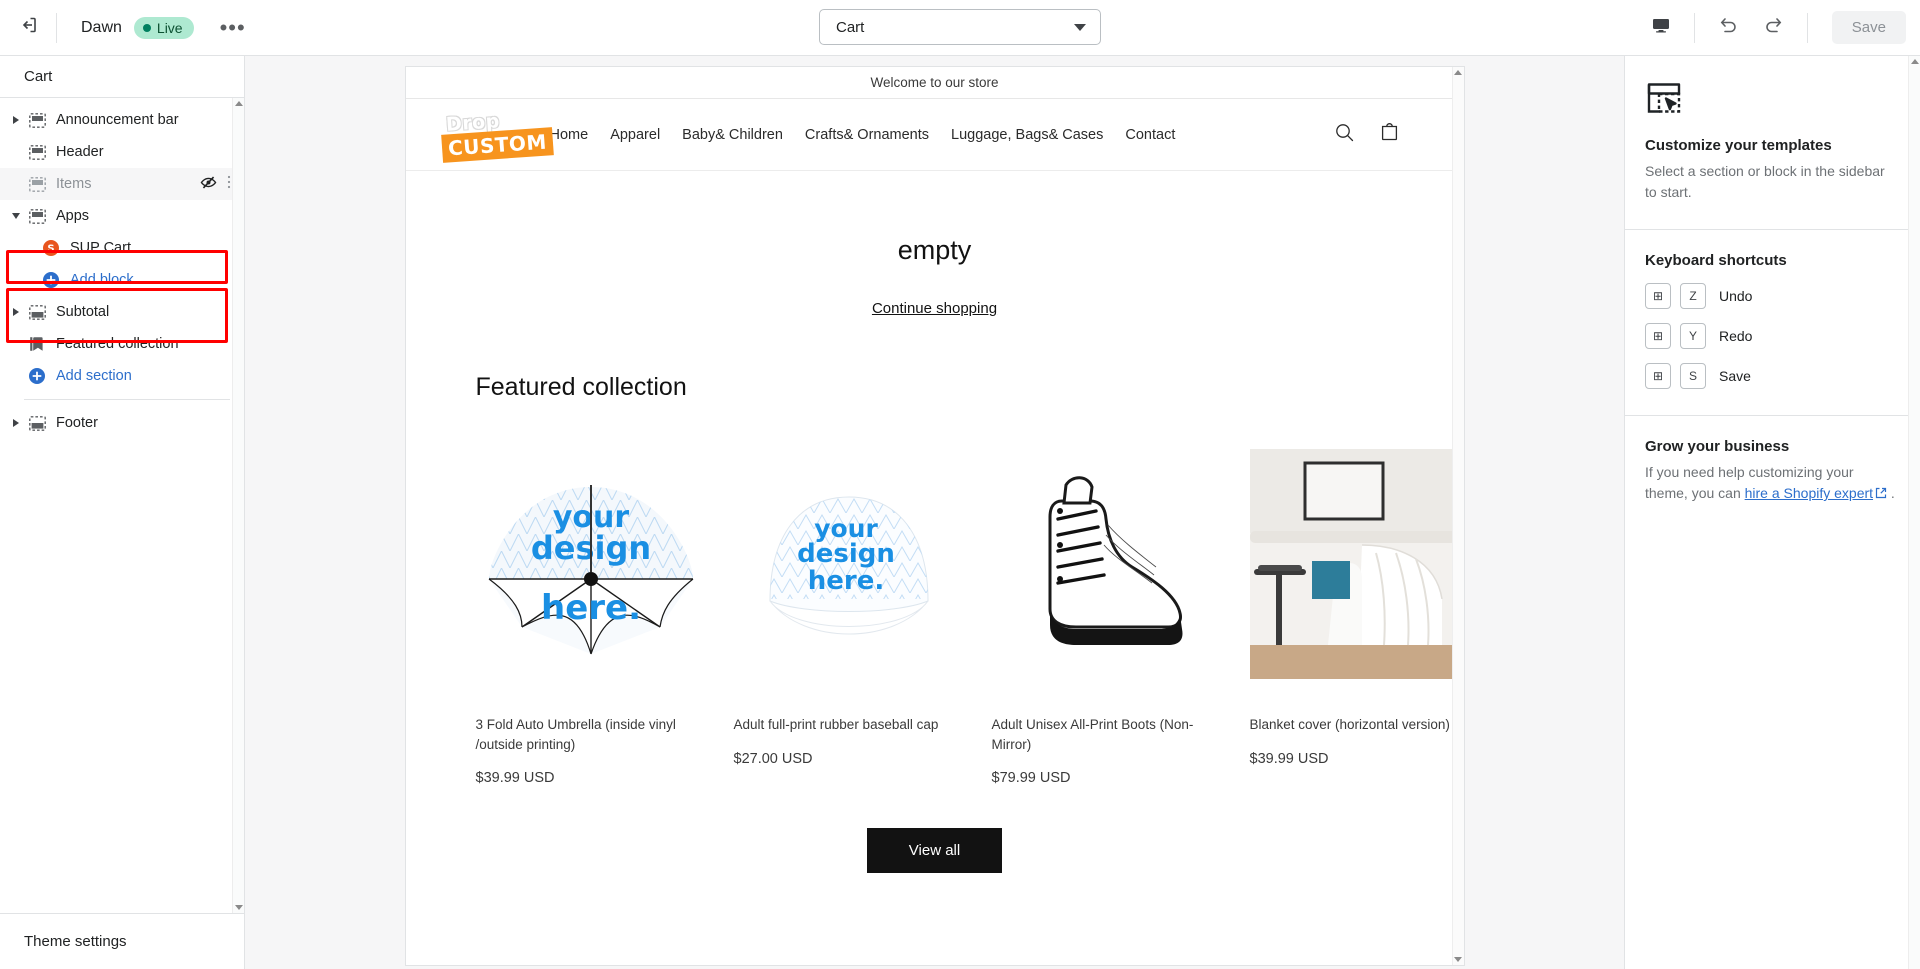 This screenshot has width=1920, height=969. Describe the element at coordinates (218, 184) in the screenshot. I see `sidebar-item-actions` at that location.